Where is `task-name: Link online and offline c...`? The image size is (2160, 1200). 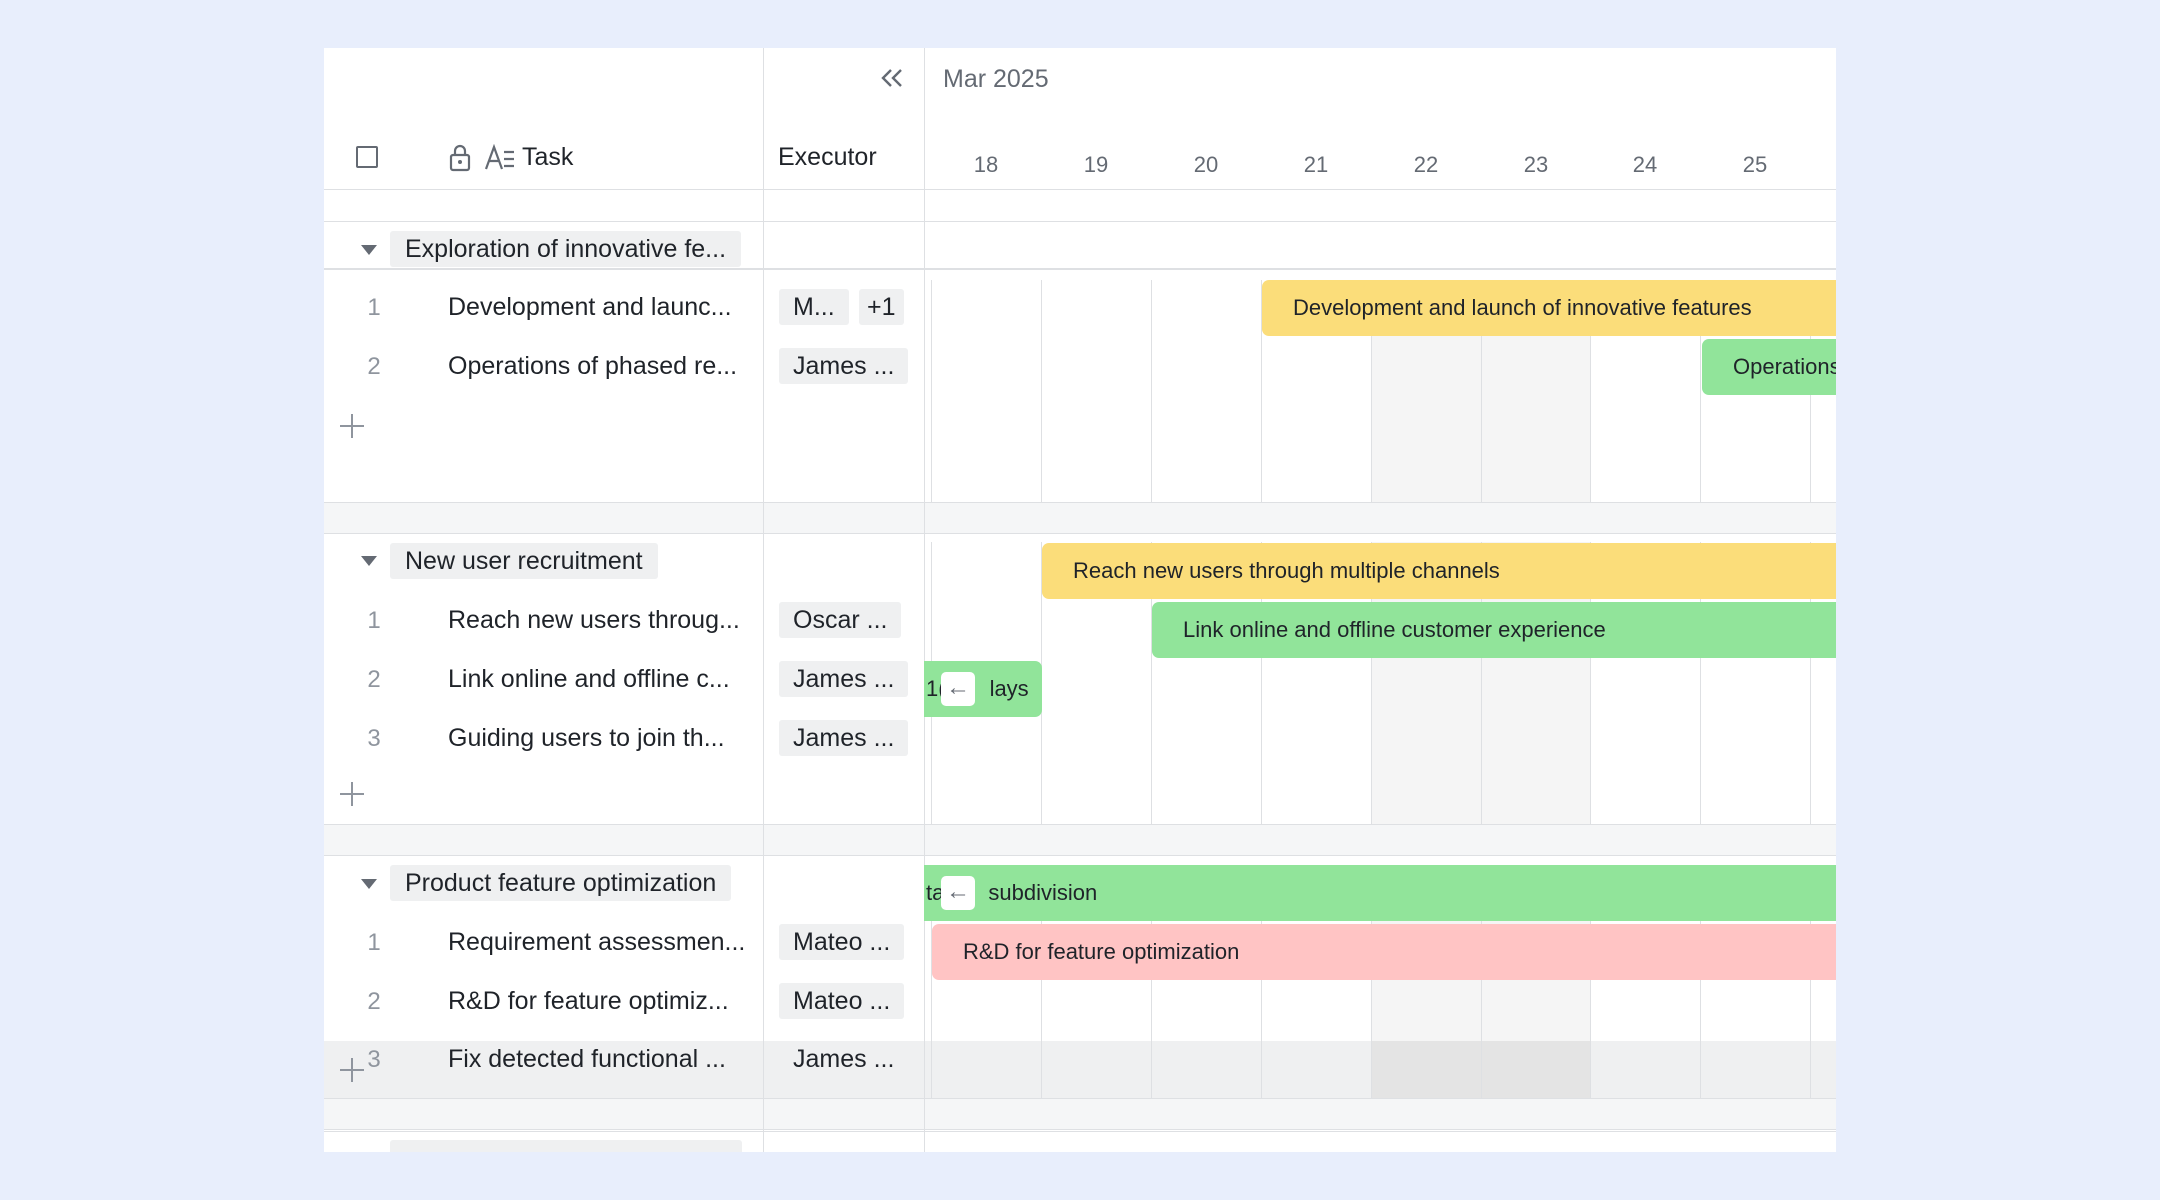 task-name: Link online and offline c... is located at coordinates (589, 679).